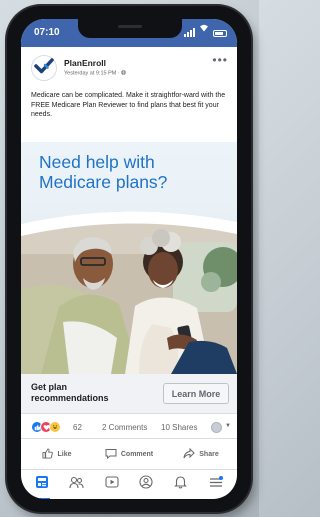 This screenshot has height=517, width=320. What do you see at coordinates (130, 28) in the screenshot?
I see `camera-notch` at bounding box center [130, 28].